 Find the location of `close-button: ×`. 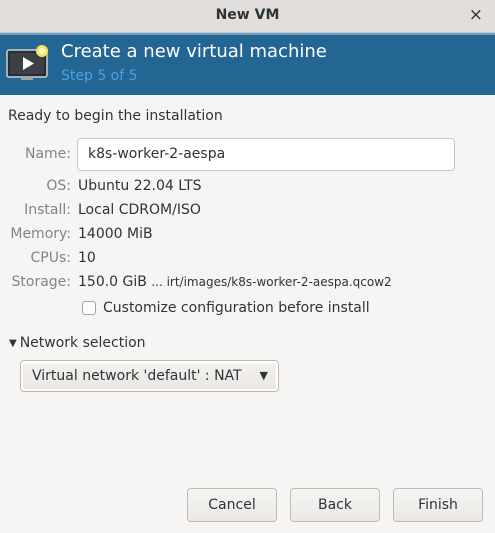

close-button: × is located at coordinates (476, 15).